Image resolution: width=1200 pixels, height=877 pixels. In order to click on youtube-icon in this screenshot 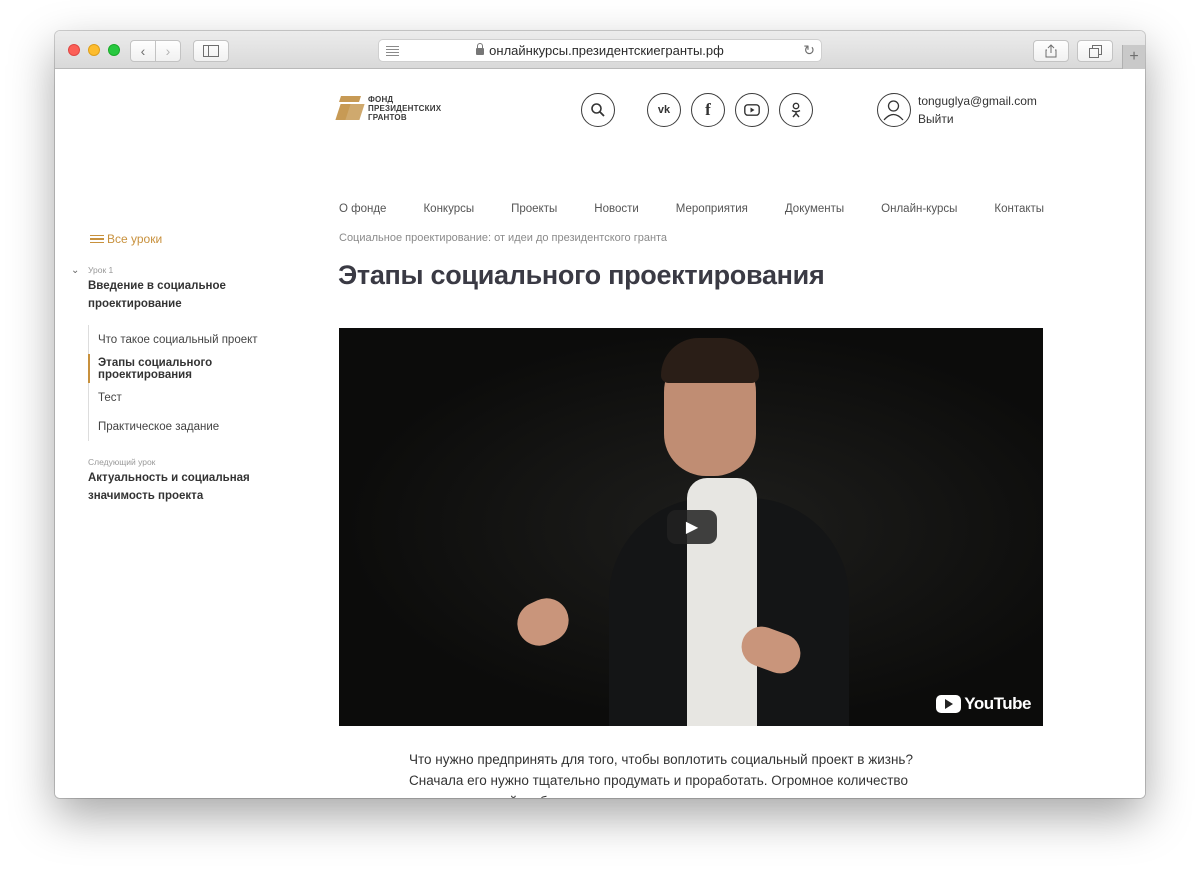, I will do `click(752, 110)`.